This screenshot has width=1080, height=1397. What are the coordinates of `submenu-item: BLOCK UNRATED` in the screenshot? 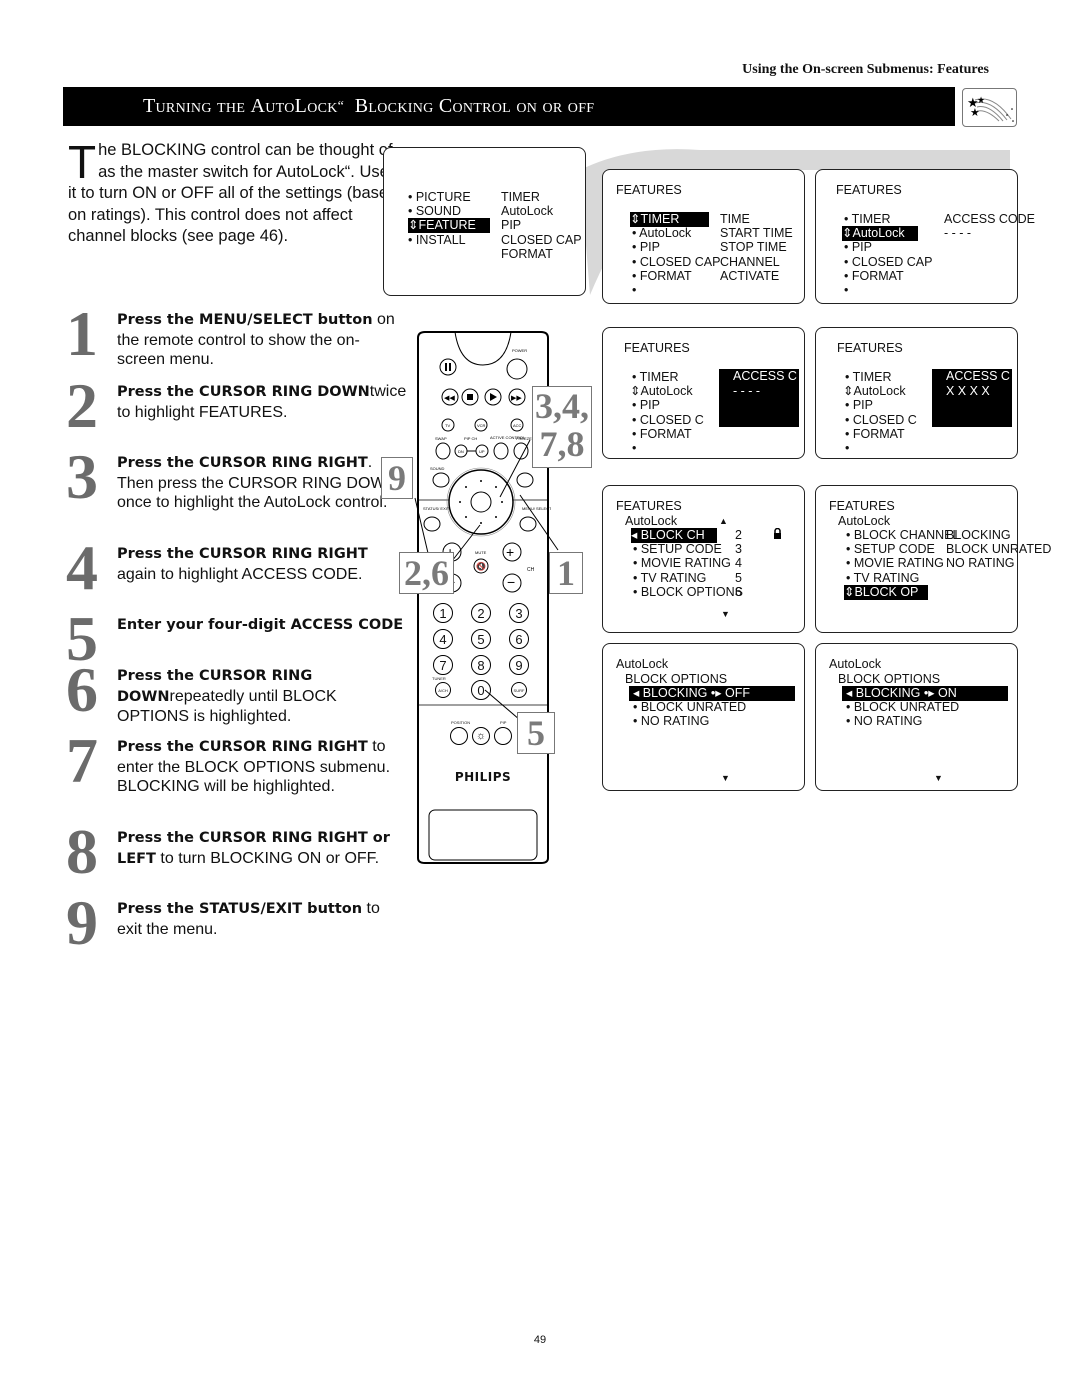 It's located at (999, 549).